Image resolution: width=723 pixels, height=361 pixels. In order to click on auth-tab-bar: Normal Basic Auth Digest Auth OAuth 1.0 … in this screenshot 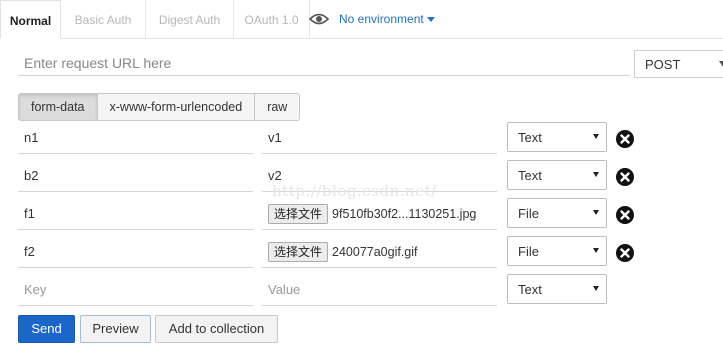, I will do `click(361, 19)`.